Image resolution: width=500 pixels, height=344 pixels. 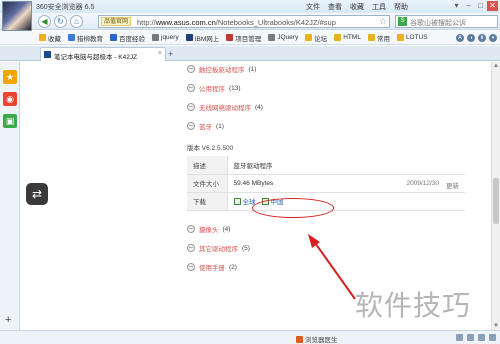 What do you see at coordinates (207, 165) in the screenshot?
I see `table-key: 描述` at bounding box center [207, 165].